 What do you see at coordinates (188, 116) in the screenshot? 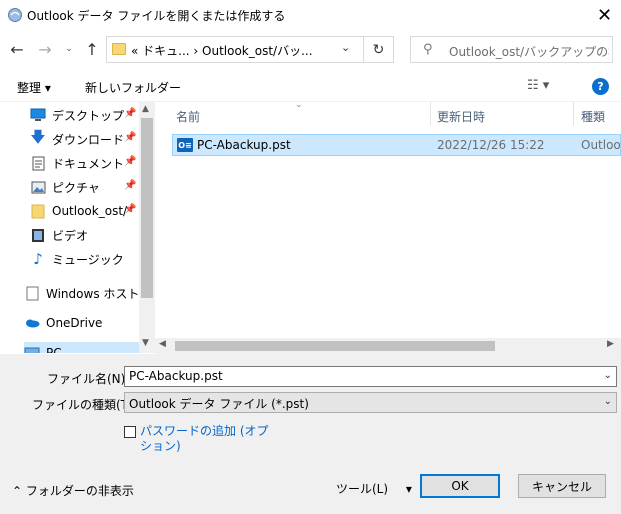
I see `column-header-name: 名前` at bounding box center [188, 116].